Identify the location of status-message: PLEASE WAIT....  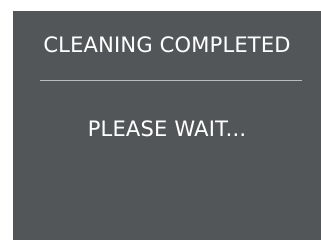
(167, 129).